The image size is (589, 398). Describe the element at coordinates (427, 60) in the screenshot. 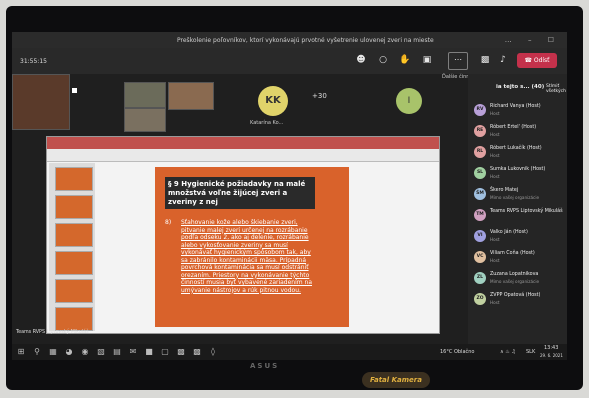

I see `rooms-icon: ▣` at that location.